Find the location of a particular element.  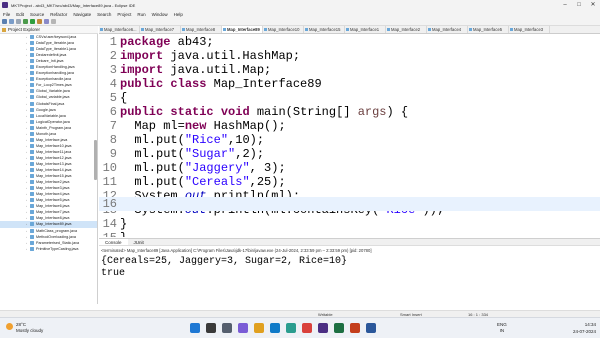

editor-tab: Map_Interface1 is located at coordinates (365, 29).